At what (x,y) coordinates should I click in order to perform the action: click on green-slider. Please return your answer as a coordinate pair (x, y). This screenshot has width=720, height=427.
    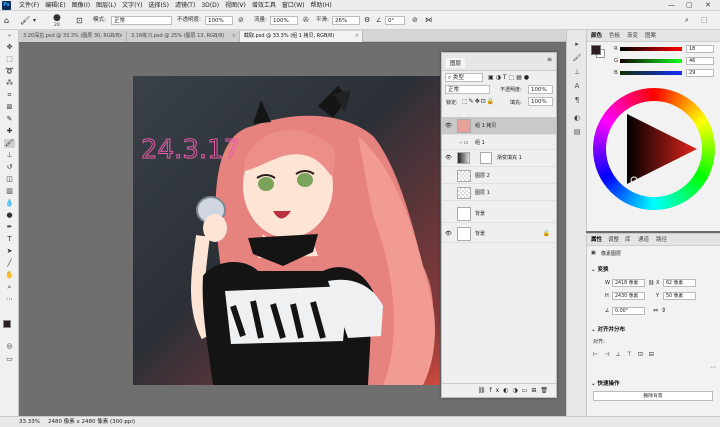
    Looking at the image, I should click on (651, 61).